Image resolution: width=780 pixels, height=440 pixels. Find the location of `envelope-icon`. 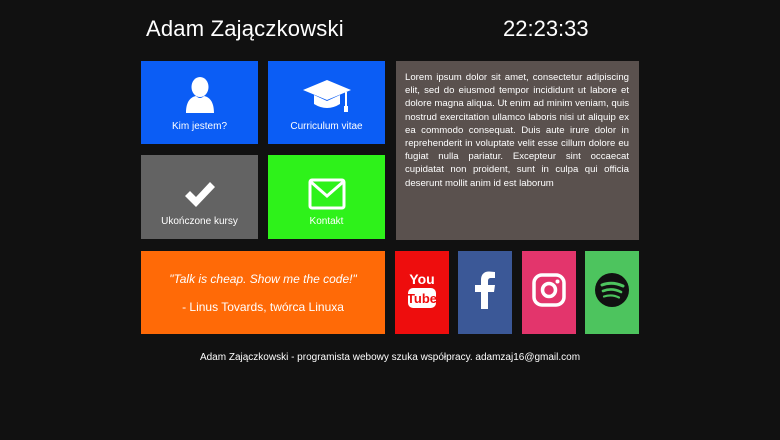

envelope-icon is located at coordinates (327, 194).